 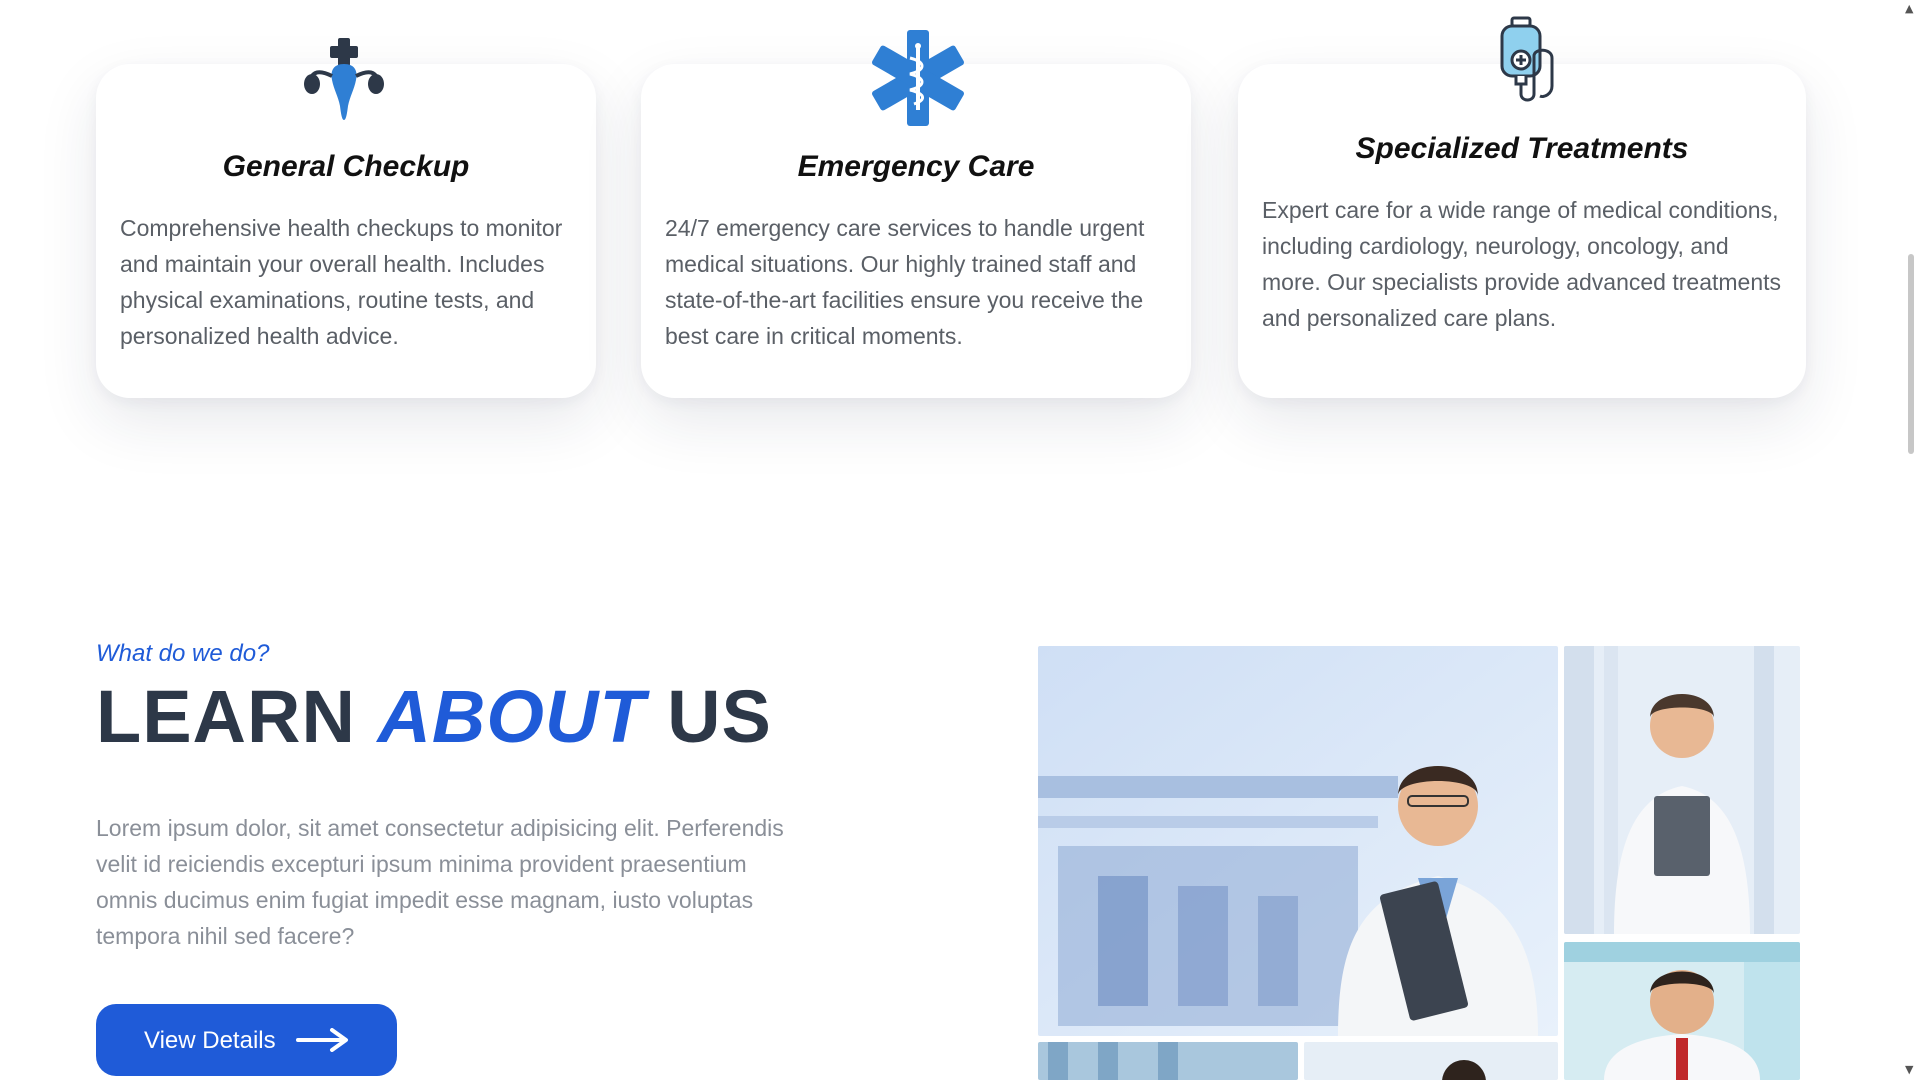 I want to click on uterus-cross-icon, so click(x=344, y=79).